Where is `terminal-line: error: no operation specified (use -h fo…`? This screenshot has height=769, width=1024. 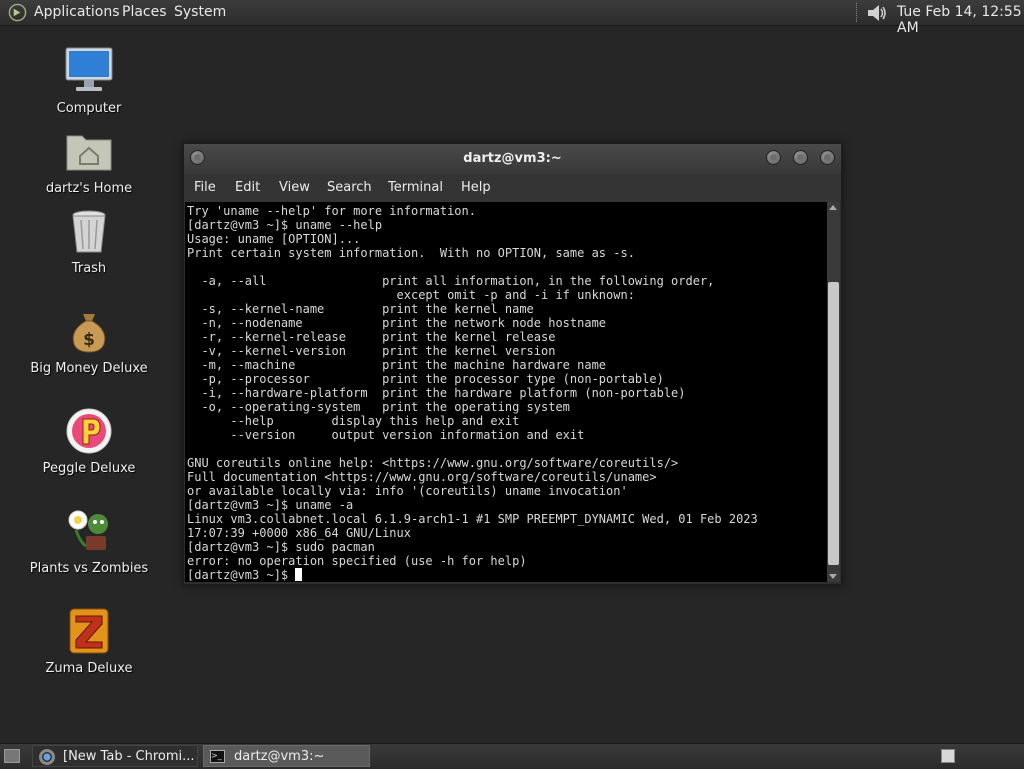
terminal-line: error: no operation specified (use -h fo… is located at coordinates (357, 561).